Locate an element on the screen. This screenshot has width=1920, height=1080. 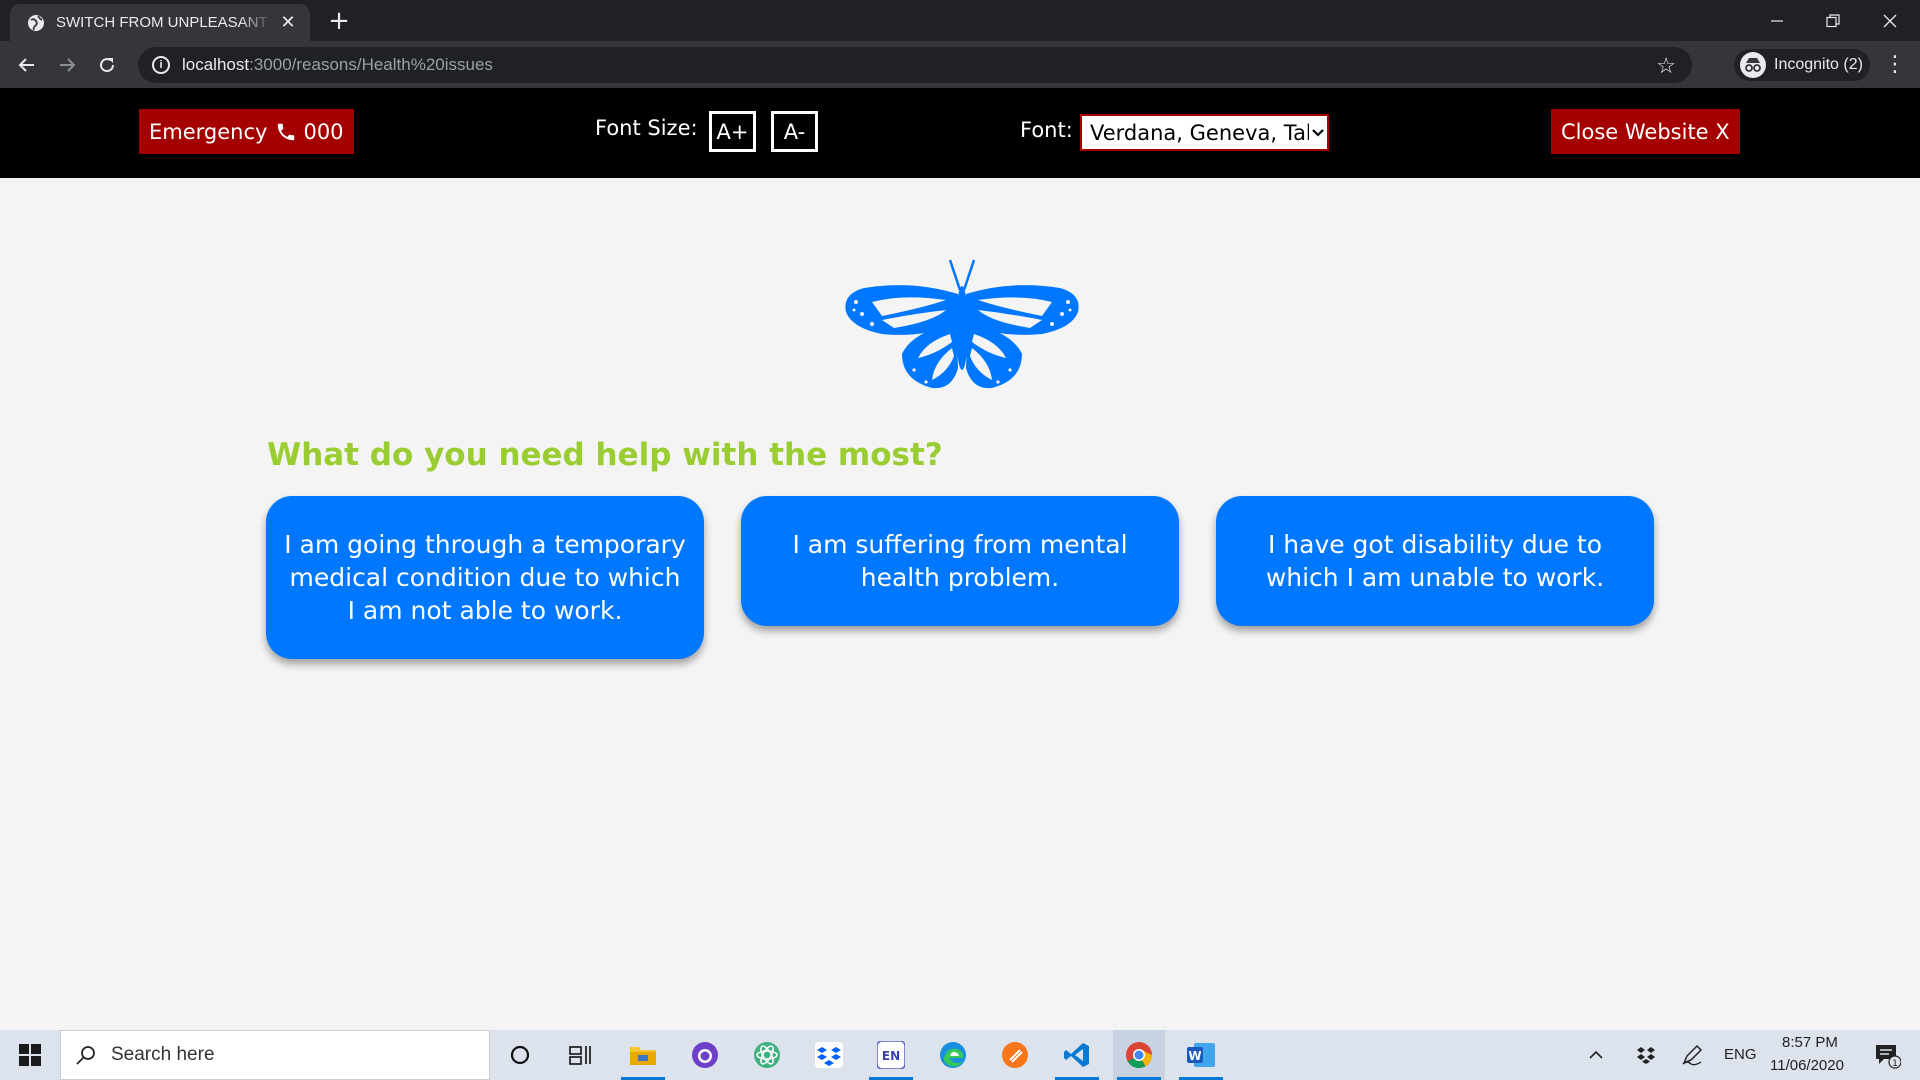
pen-workspace-icon is located at coordinates (1692, 1055).